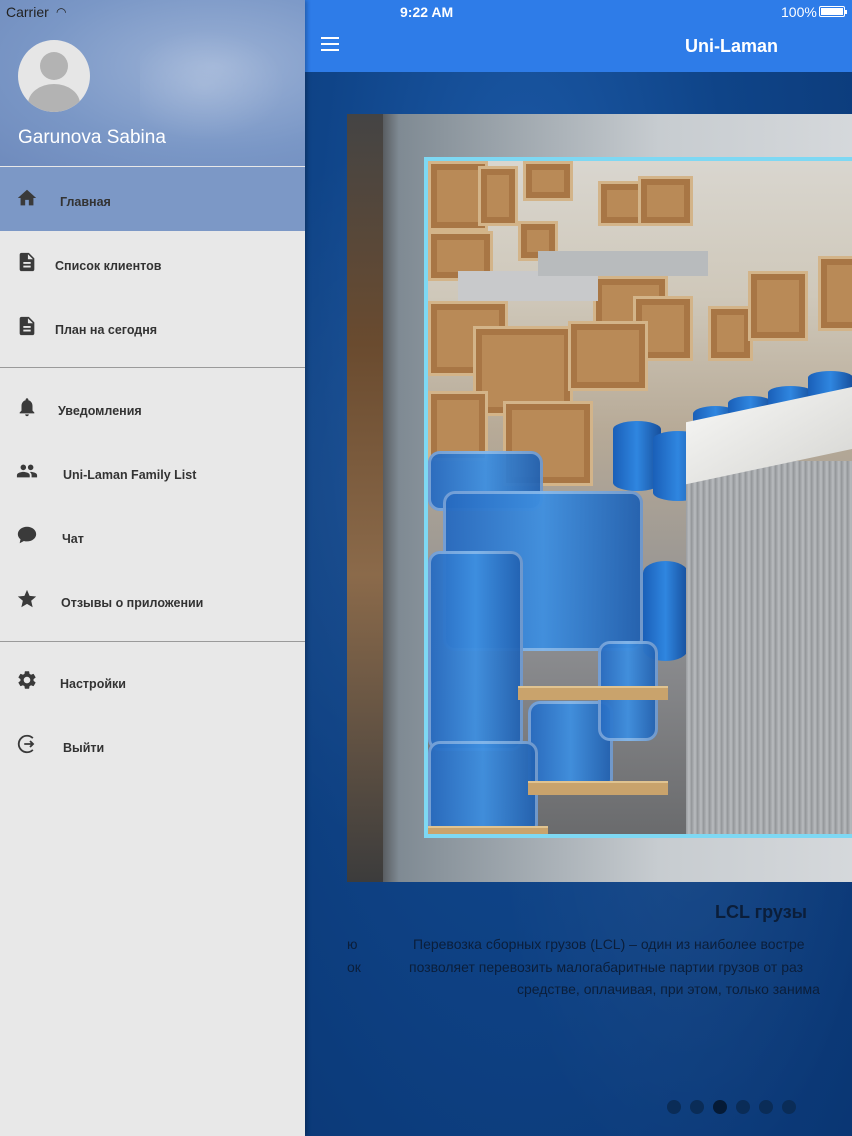 This screenshot has width=852, height=1136. I want to click on chat-icon, so click(27, 535).